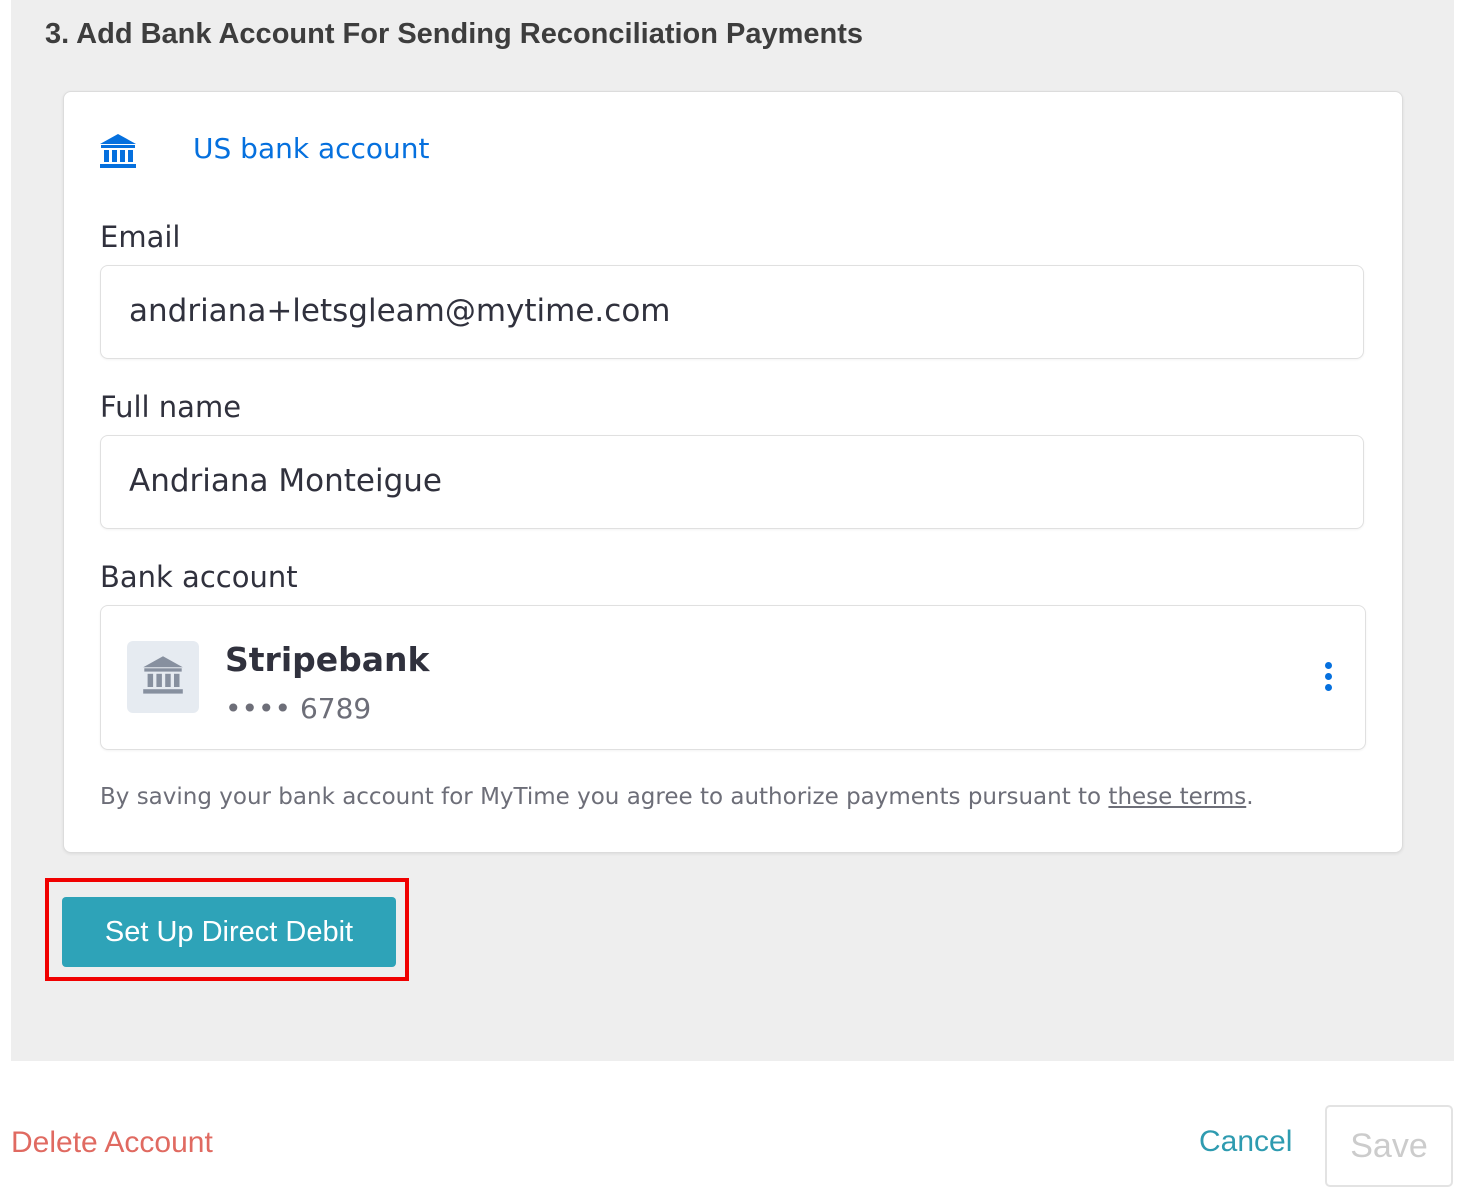 This screenshot has height=1203, width=1472. What do you see at coordinates (1177, 797) in the screenshot?
I see `terms-link: these terms` at bounding box center [1177, 797].